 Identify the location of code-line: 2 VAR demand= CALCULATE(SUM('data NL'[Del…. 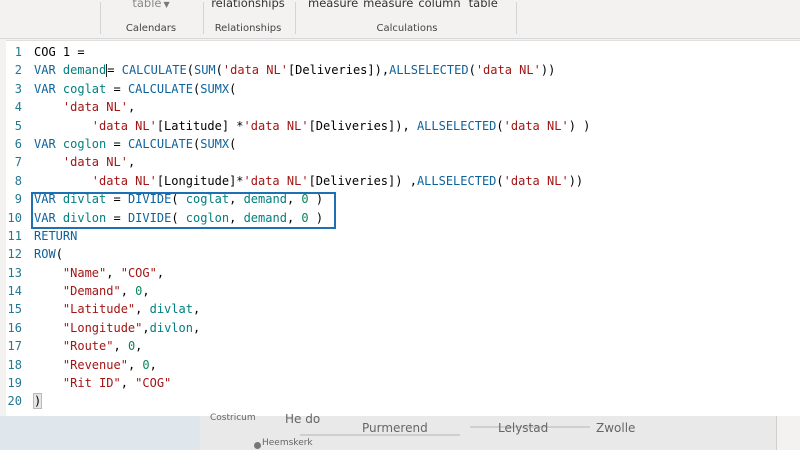
(298, 70).